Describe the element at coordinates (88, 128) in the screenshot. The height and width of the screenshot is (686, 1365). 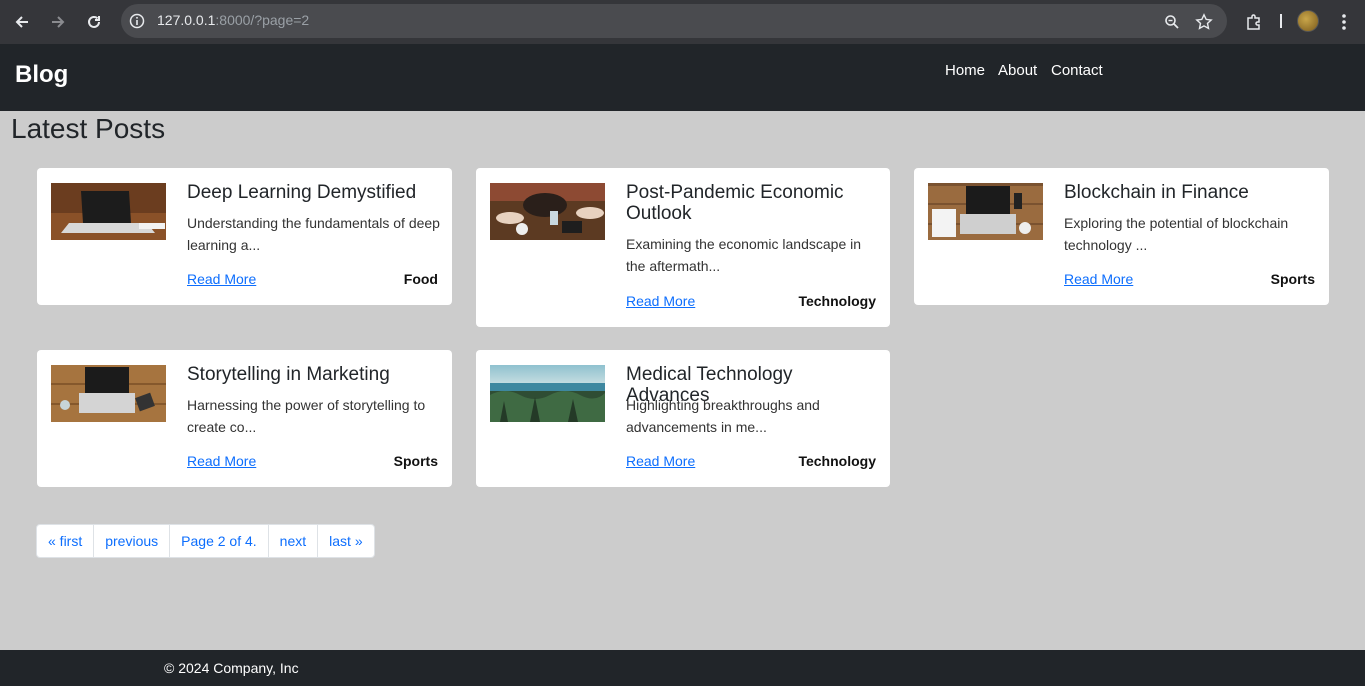
I see `page-title: Latest Posts` at that location.